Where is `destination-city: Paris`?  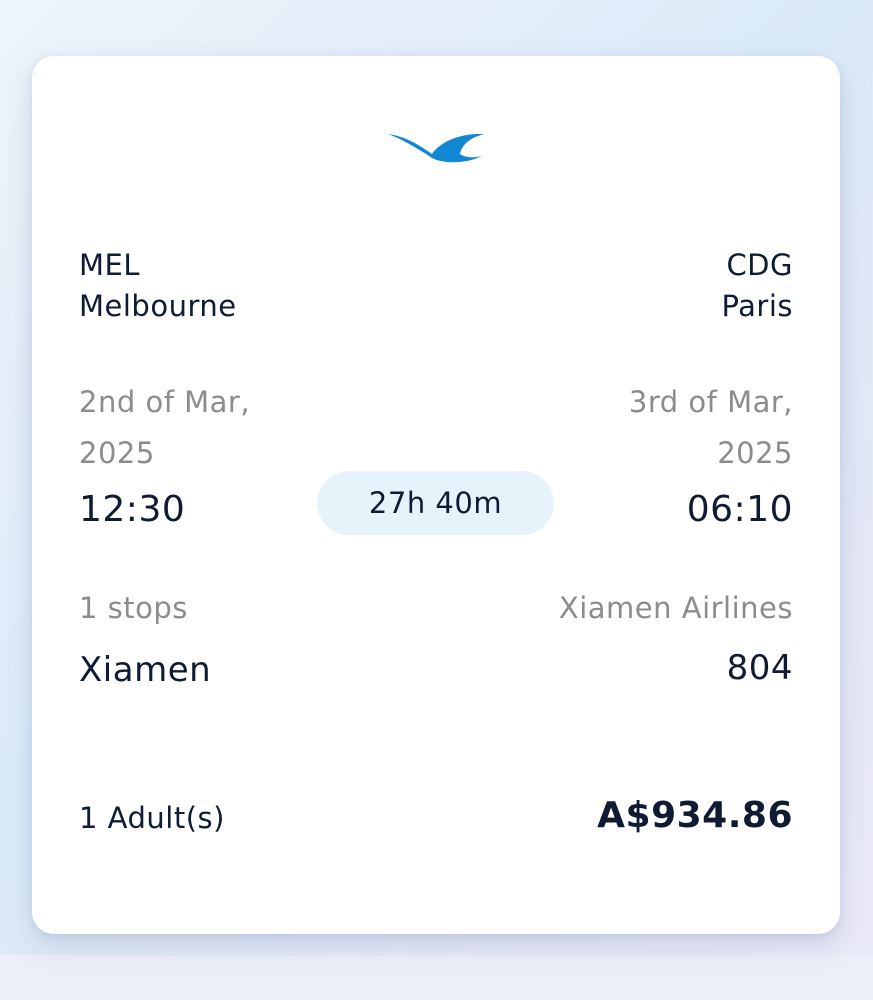 destination-city: Paris is located at coordinates (757, 306).